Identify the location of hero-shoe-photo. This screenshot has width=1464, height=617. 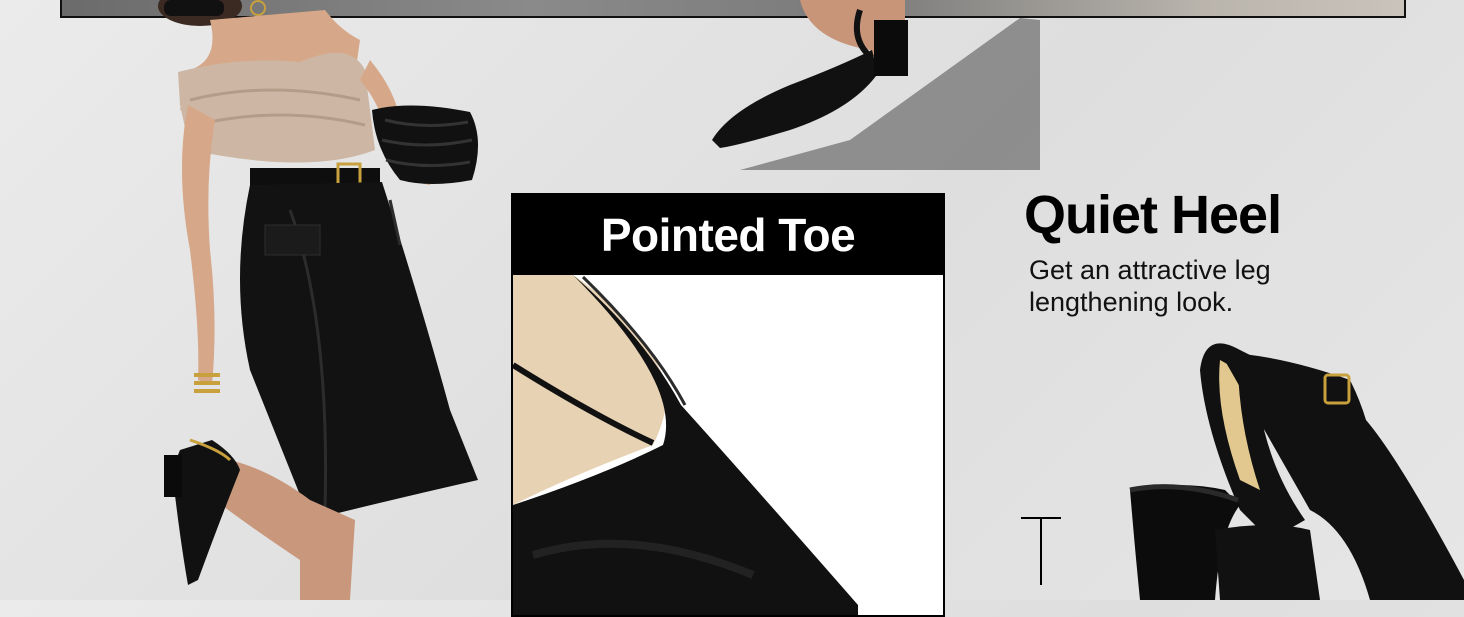
(876, 85).